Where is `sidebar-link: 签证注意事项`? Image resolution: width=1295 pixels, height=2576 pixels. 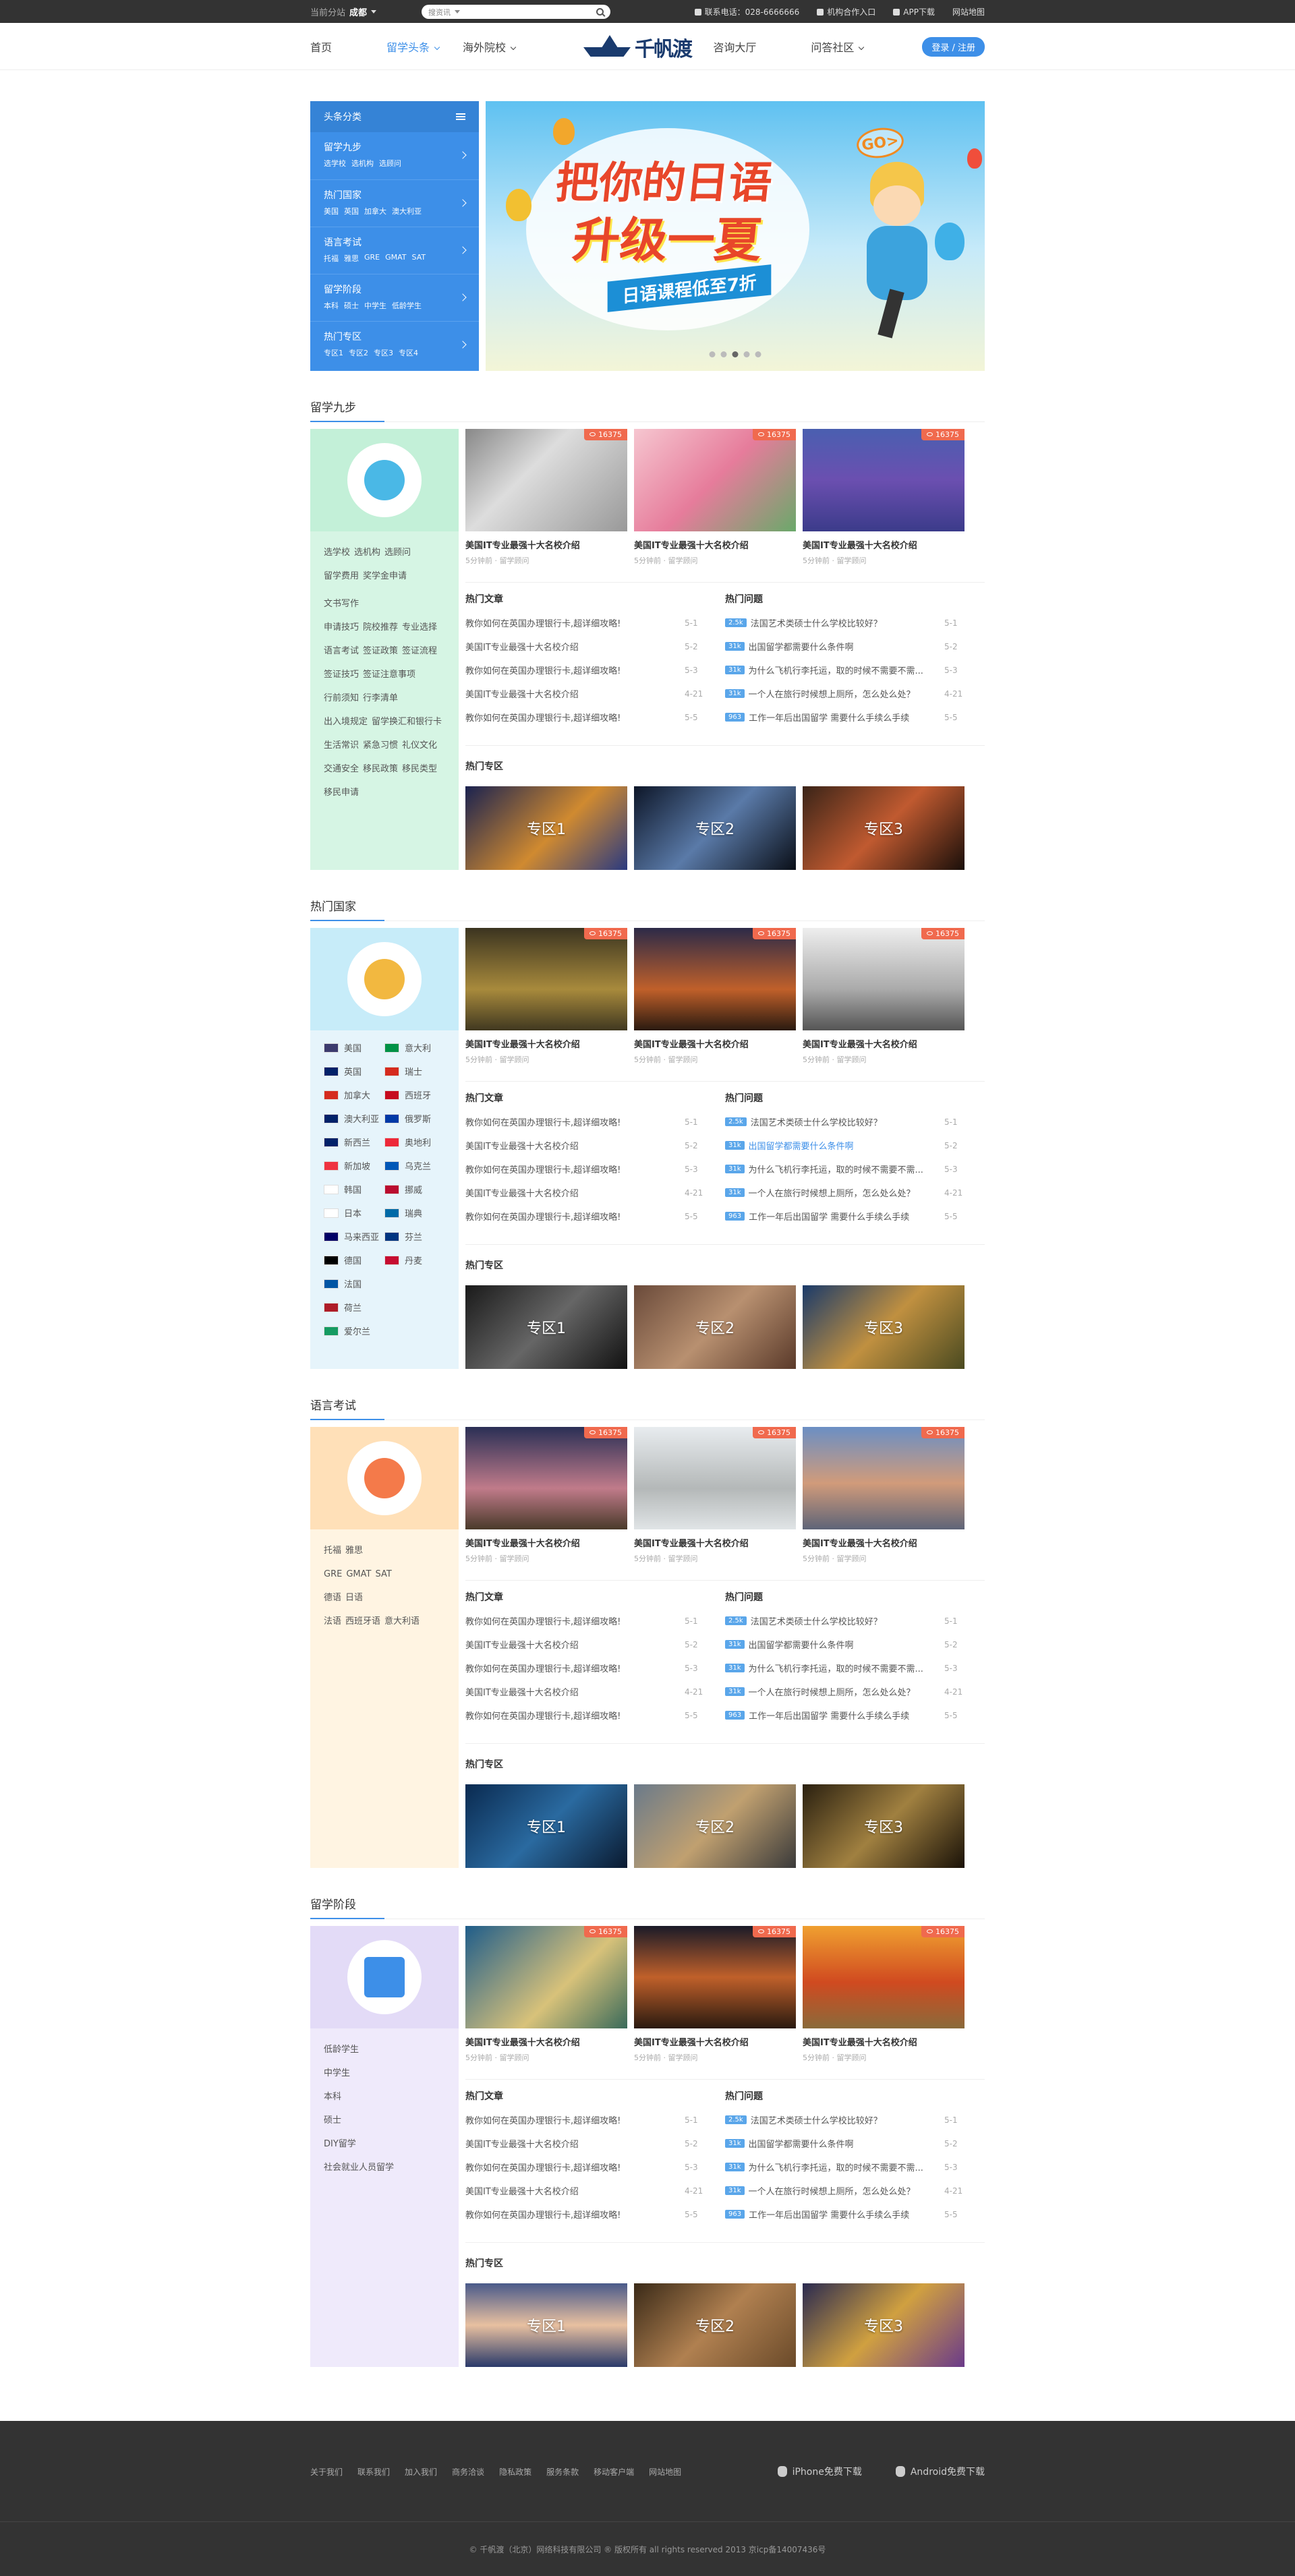 sidebar-link: 签证注意事项 is located at coordinates (389, 675).